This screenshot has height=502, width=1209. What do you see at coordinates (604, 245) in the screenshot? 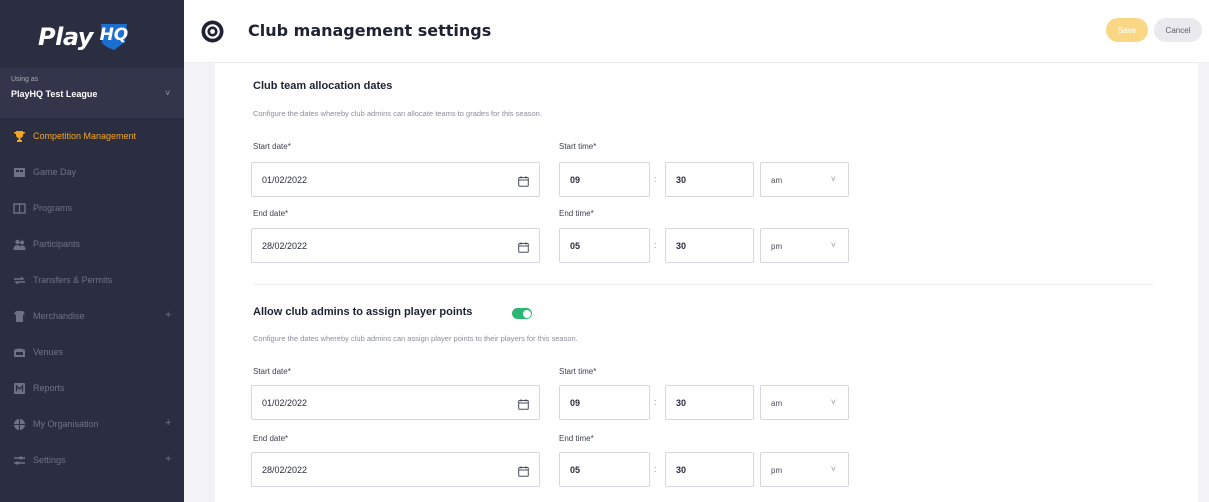
I see `allocation-end-hour-field: 05` at bounding box center [604, 245].